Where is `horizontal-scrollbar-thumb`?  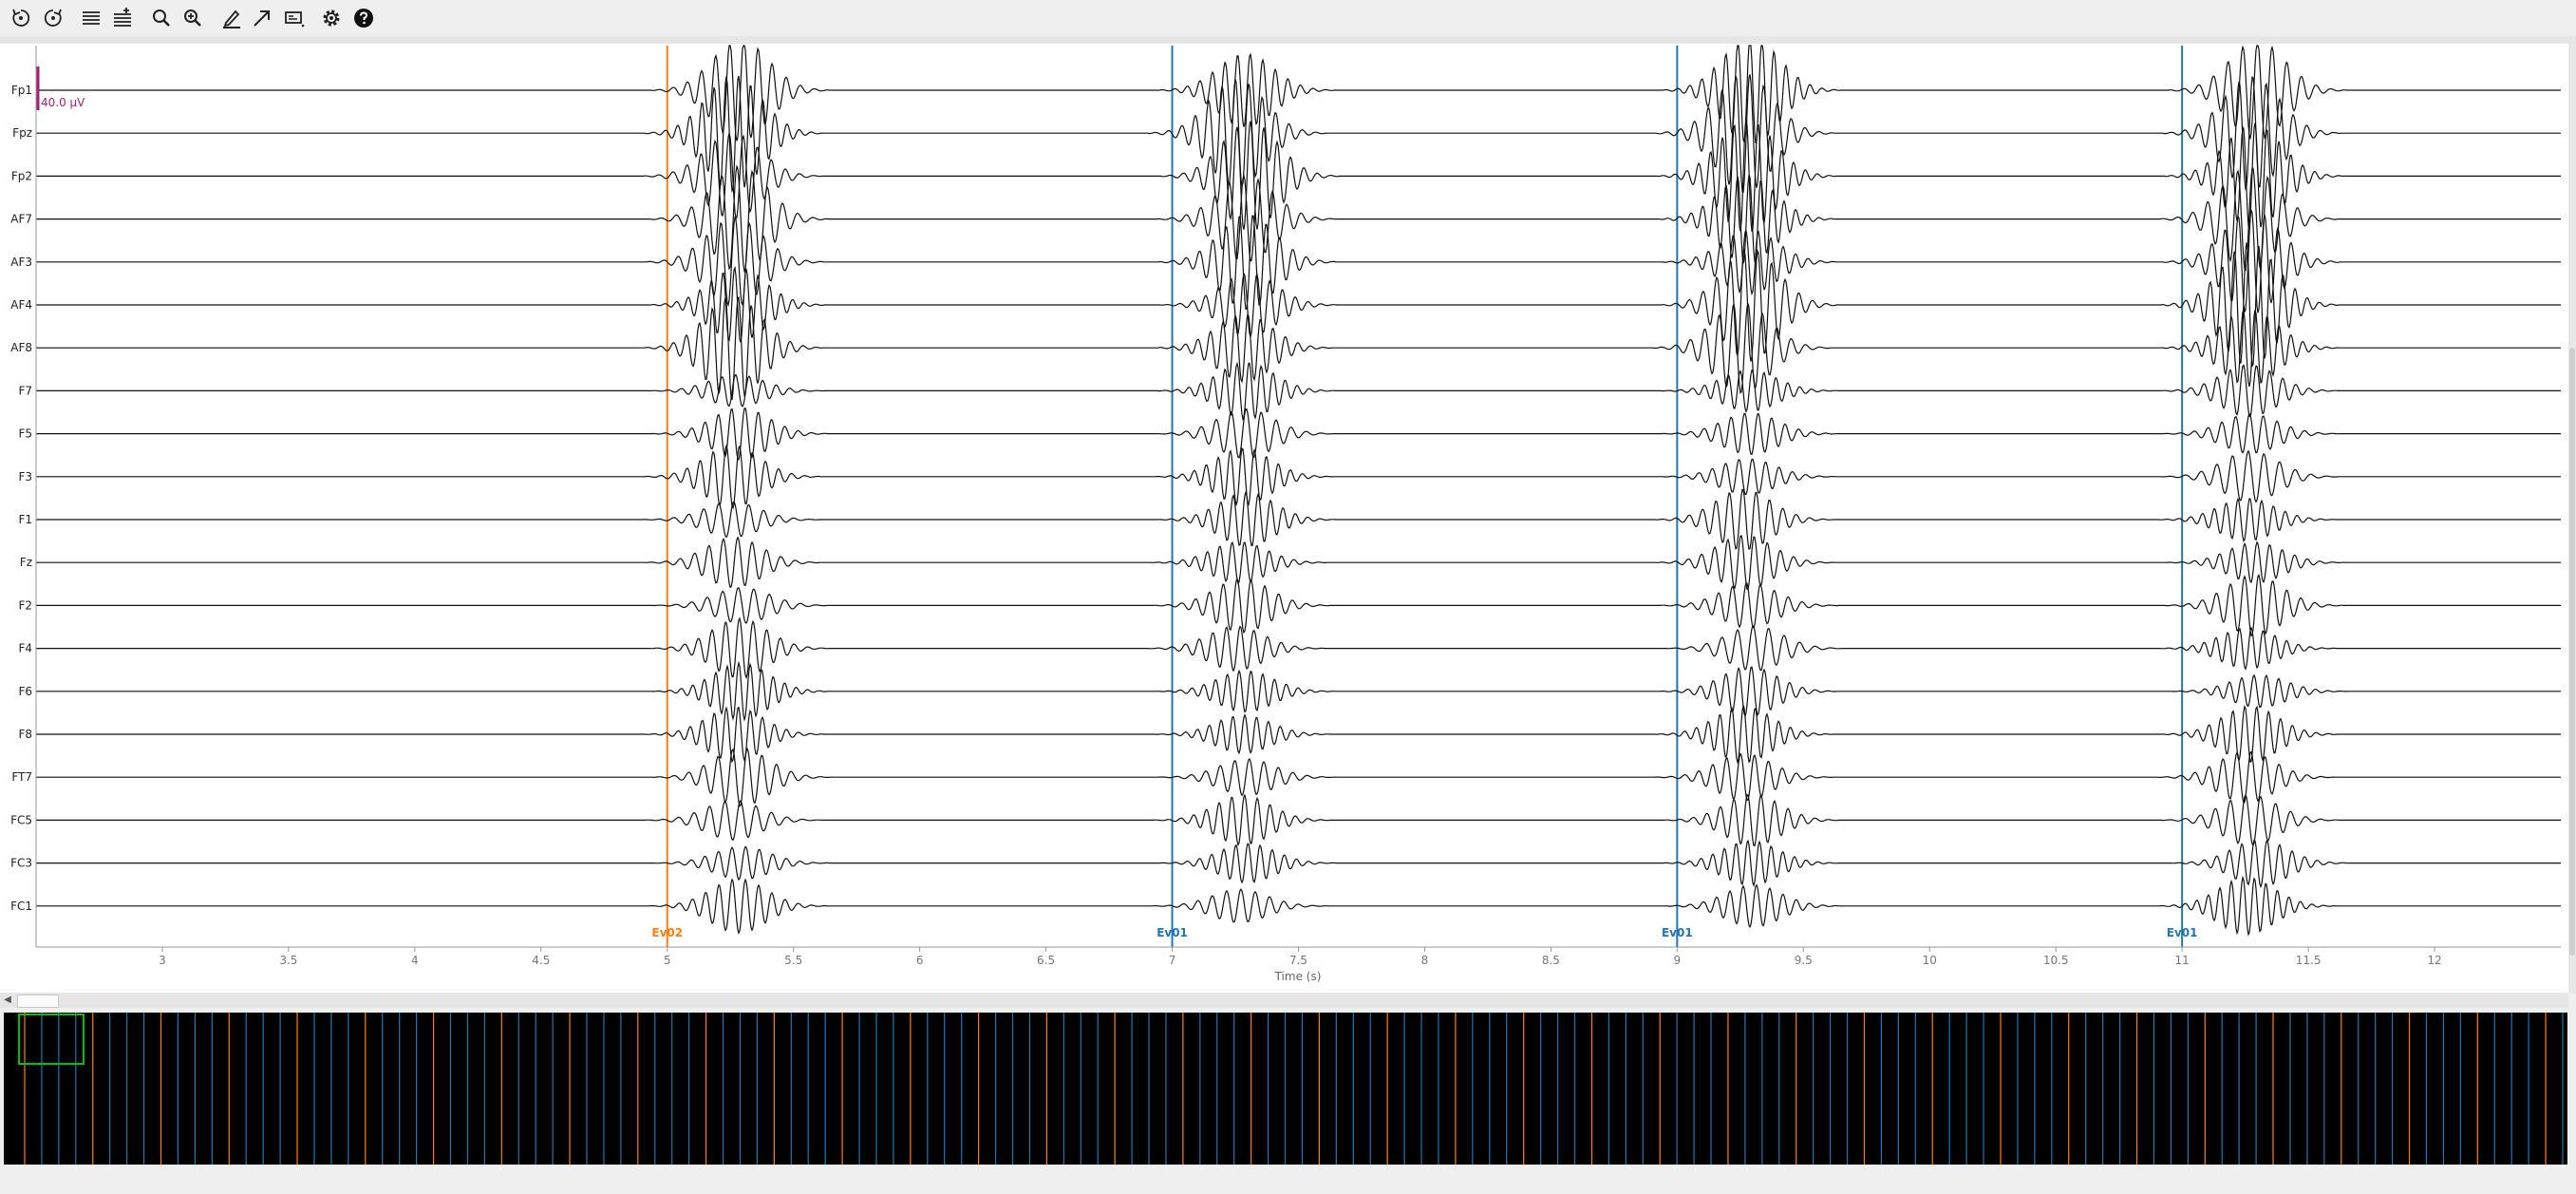 horizontal-scrollbar-thumb is located at coordinates (38, 1001).